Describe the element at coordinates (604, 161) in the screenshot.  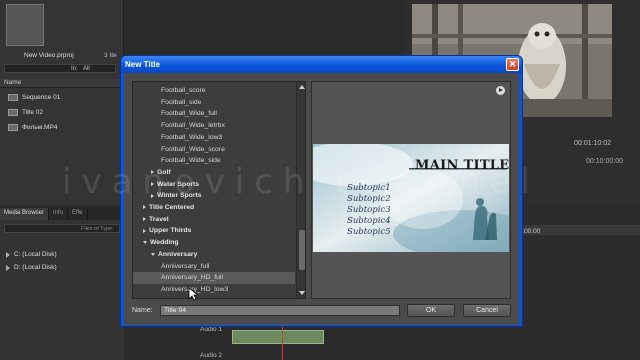
I see `program-duration: 00:10:00:00` at that location.